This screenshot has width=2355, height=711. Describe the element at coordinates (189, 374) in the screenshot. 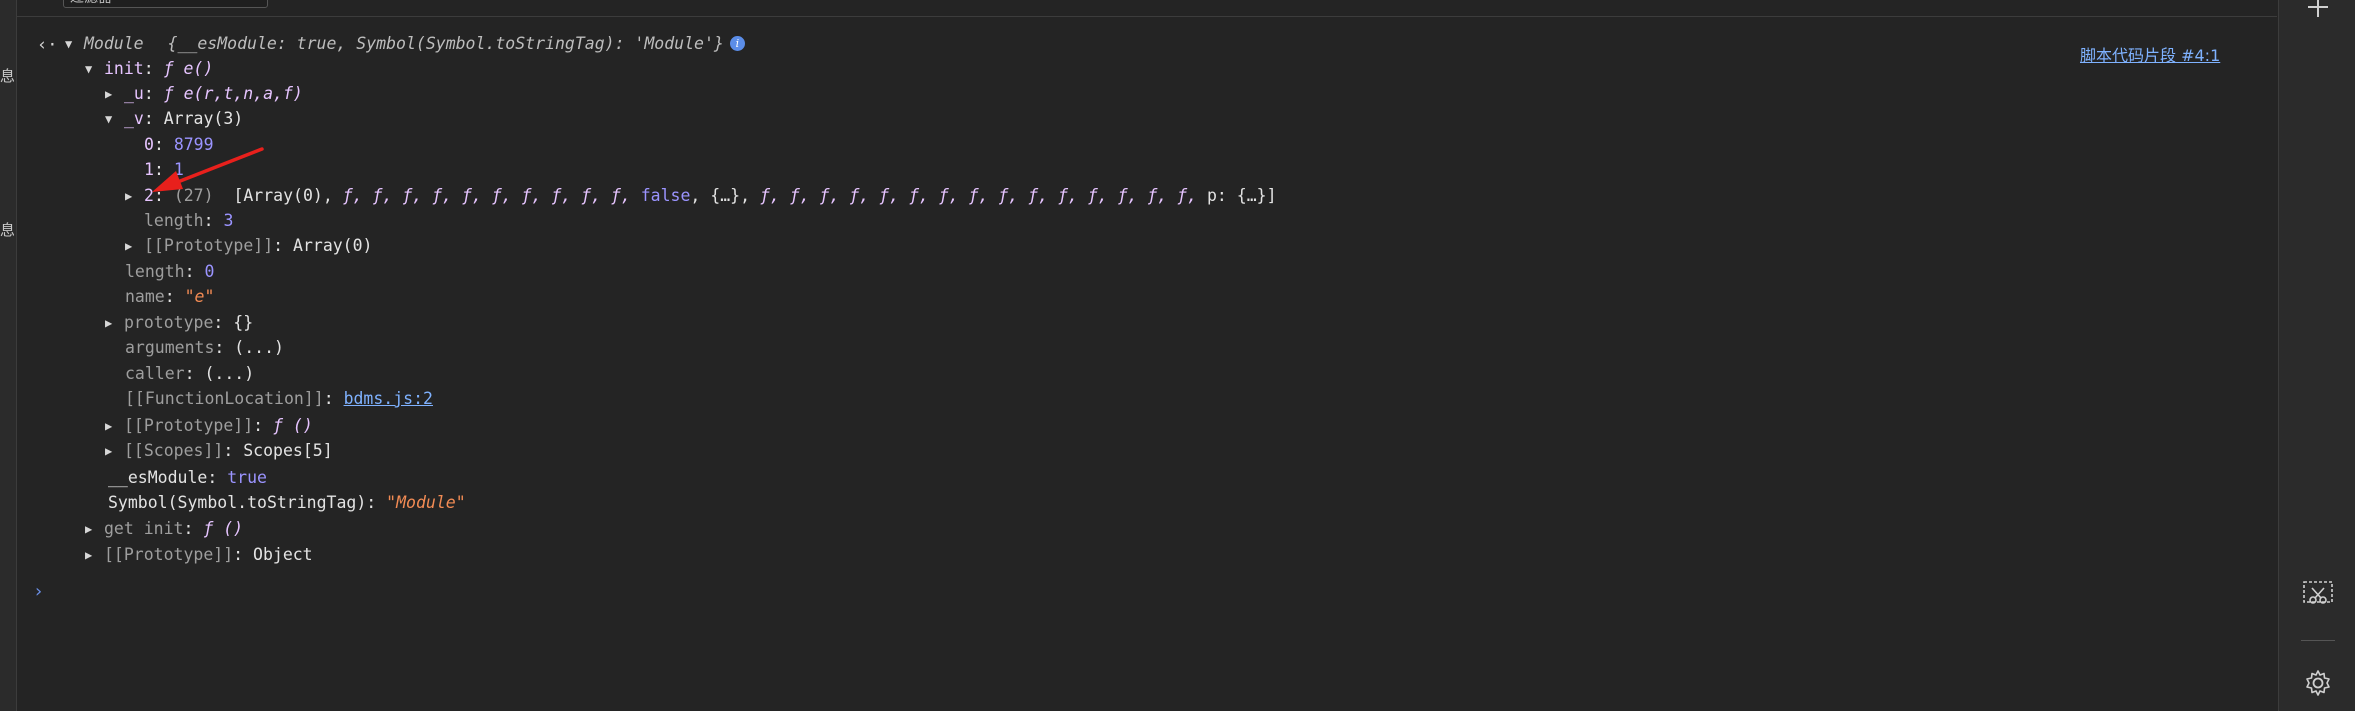

I see `function-caller: caller: (...)` at that location.